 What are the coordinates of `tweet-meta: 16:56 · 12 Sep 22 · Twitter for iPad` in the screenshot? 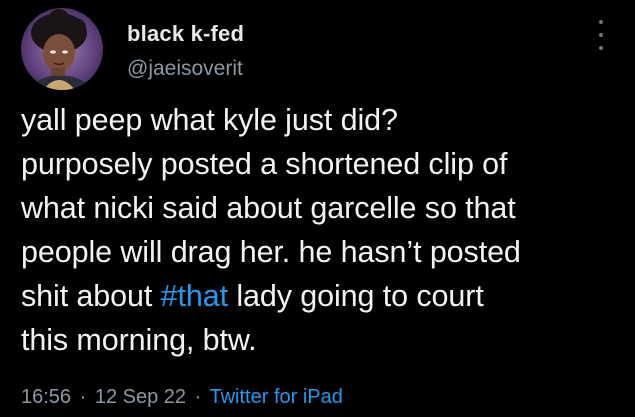 It's located at (182, 397).